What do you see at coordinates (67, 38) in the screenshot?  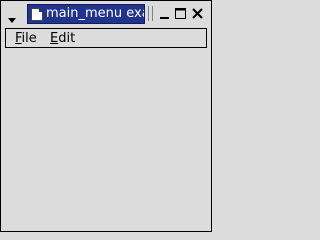 I see `menu-edit-label: dit` at bounding box center [67, 38].